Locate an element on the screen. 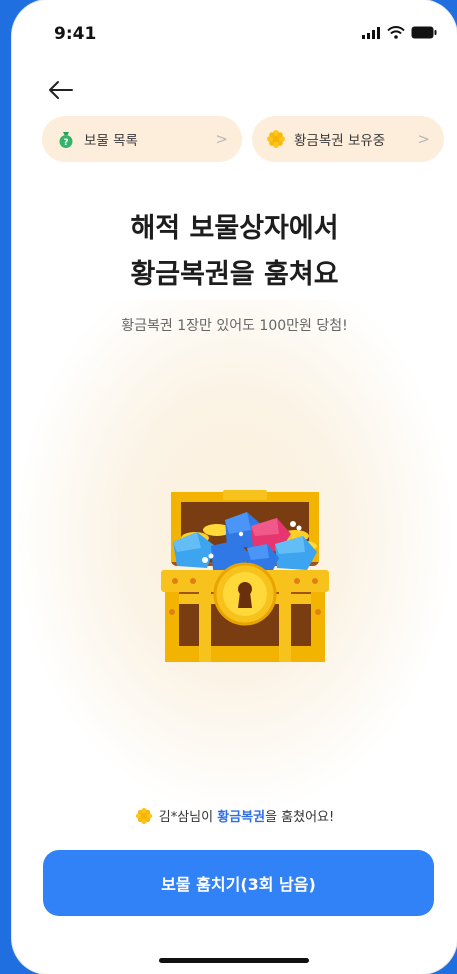  status-time: 9:41 is located at coordinates (75, 34).